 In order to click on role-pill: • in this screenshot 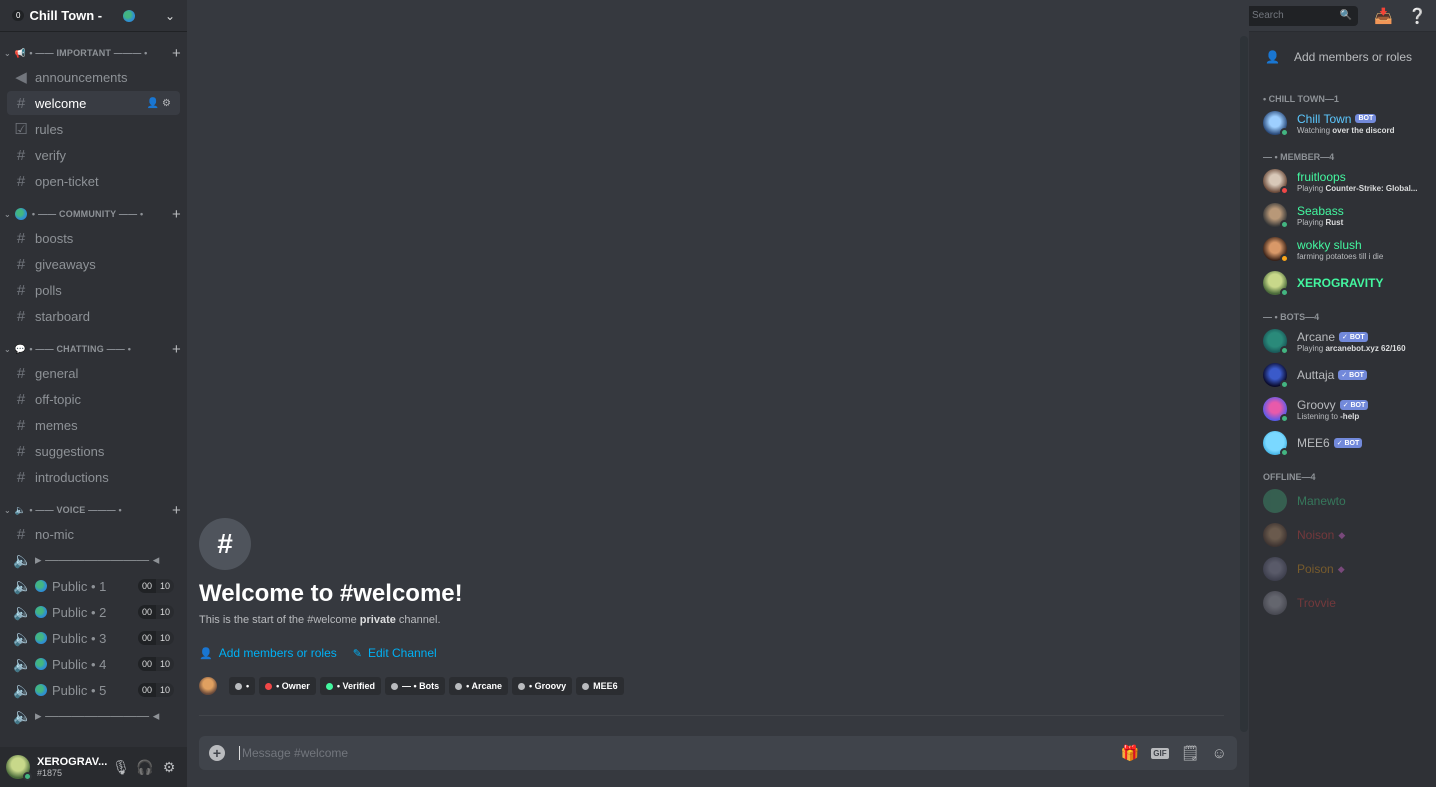, I will do `click(242, 686)`.